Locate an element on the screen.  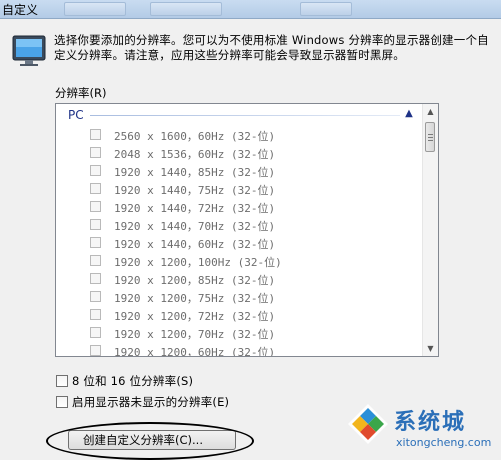
unsupported-resolutions-checkbox: 启用显示器未显示的分辨率(E) is located at coordinates (142, 402).